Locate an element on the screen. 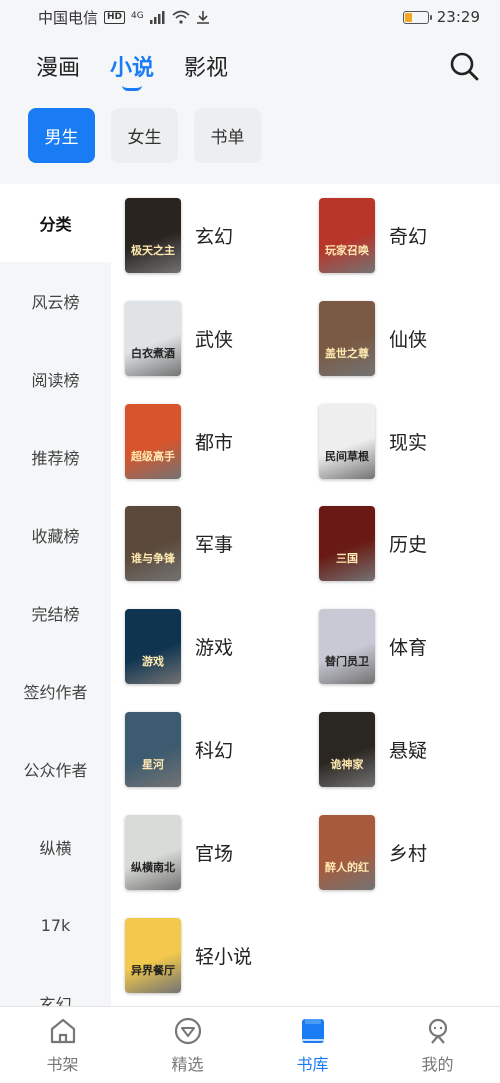 This screenshot has height=1083, width=500. tab-videos: 影视 is located at coordinates (206, 66).